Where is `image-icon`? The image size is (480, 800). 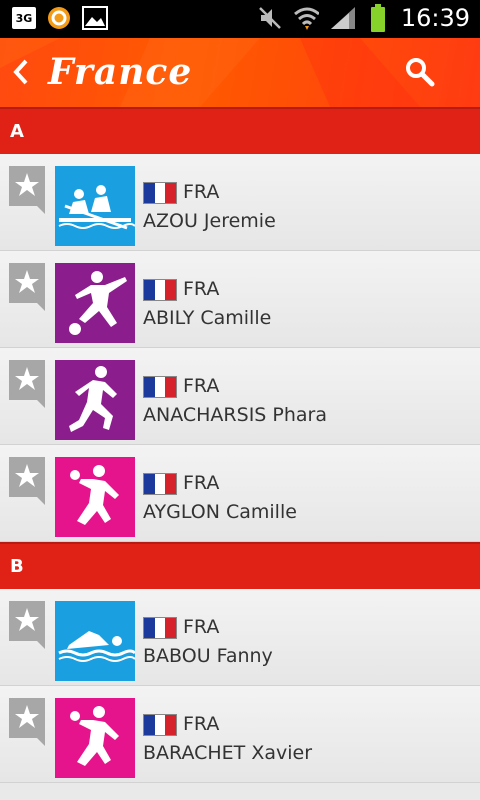
image-icon is located at coordinates (95, 18).